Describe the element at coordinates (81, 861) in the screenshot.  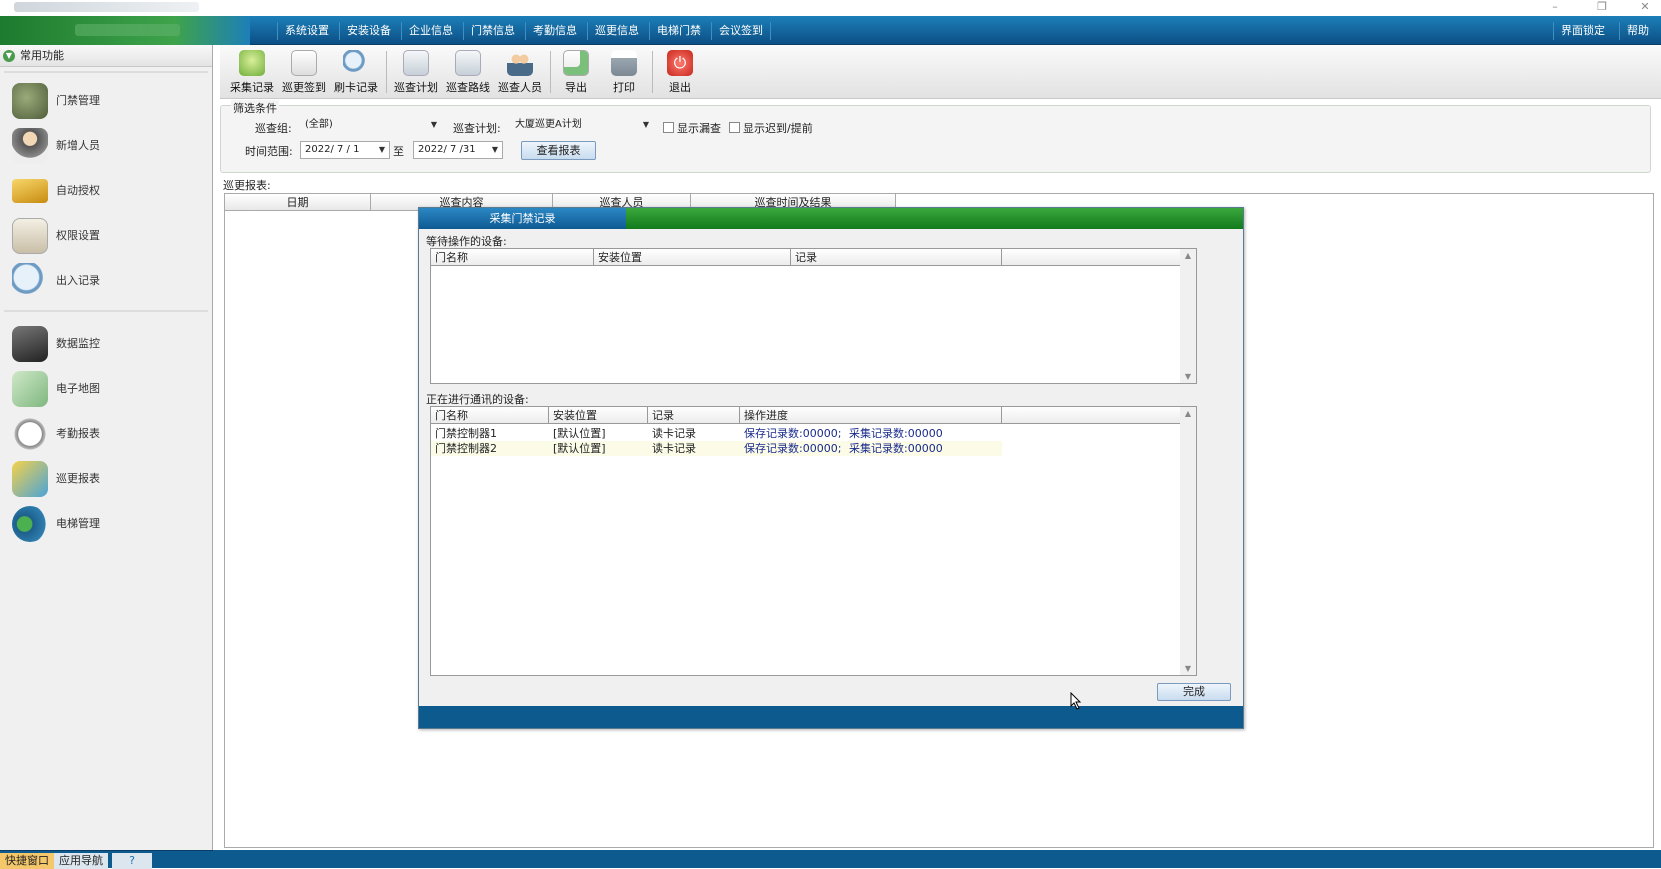
I see `tab-app-navigation: 应用导航` at that location.